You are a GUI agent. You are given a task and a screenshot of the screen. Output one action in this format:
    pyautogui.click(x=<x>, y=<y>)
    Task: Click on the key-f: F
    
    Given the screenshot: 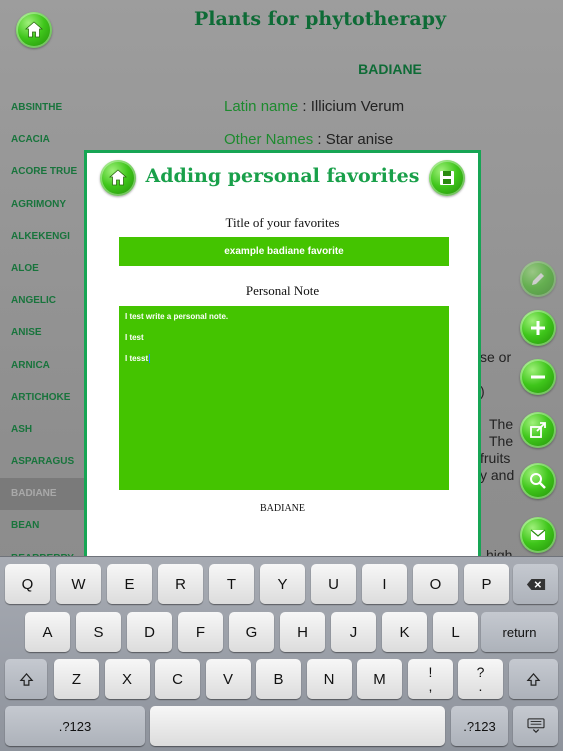 What is the action you would take?
    pyautogui.click(x=200, y=632)
    